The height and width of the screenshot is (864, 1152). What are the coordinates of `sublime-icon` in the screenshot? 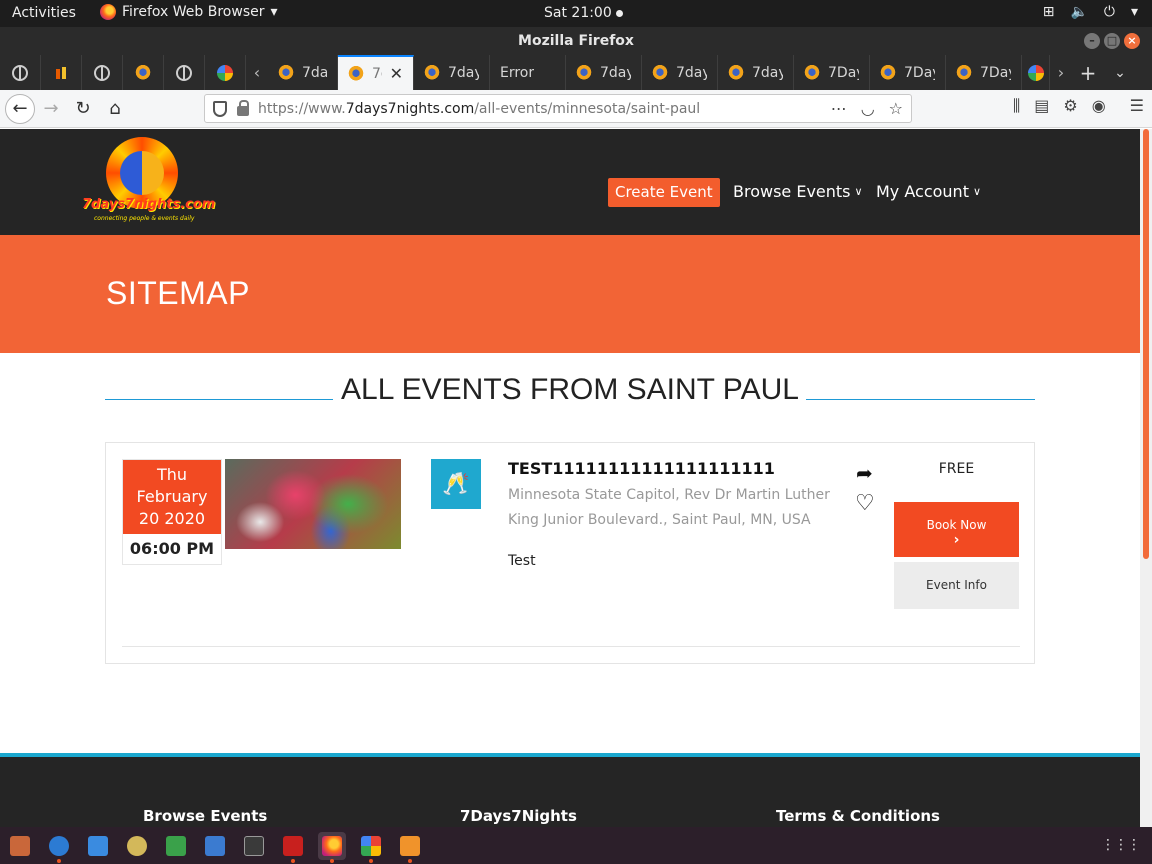 It's located at (410, 845).